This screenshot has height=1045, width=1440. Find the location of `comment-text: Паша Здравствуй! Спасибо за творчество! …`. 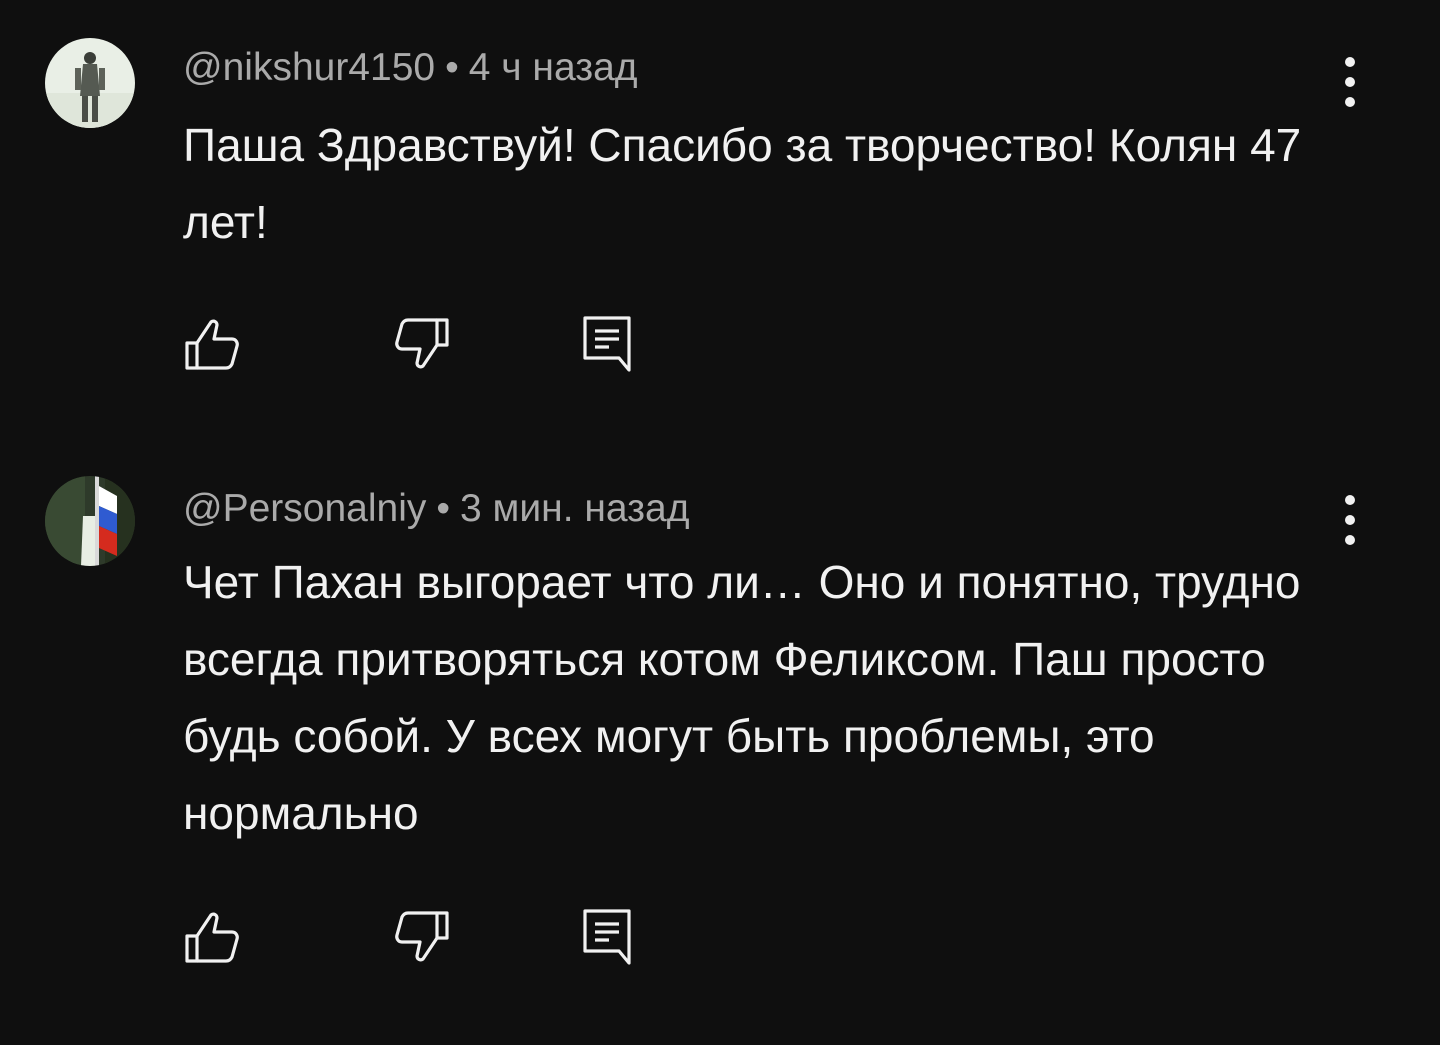

comment-text: Паша Здравствуй! Спасибо за творчество! … is located at coordinates (742, 183).